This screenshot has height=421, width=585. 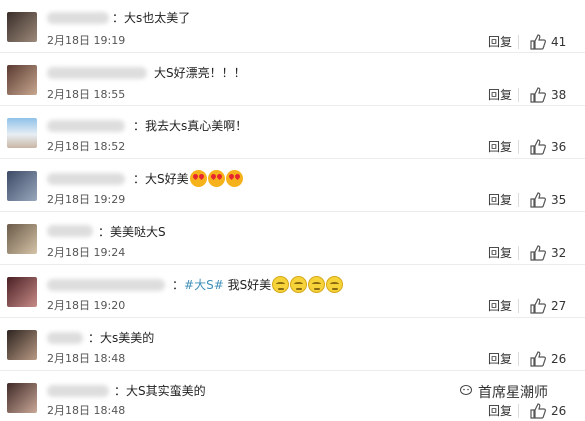 I want to click on comment-text: ：大s也太美了, so click(x=151, y=18).